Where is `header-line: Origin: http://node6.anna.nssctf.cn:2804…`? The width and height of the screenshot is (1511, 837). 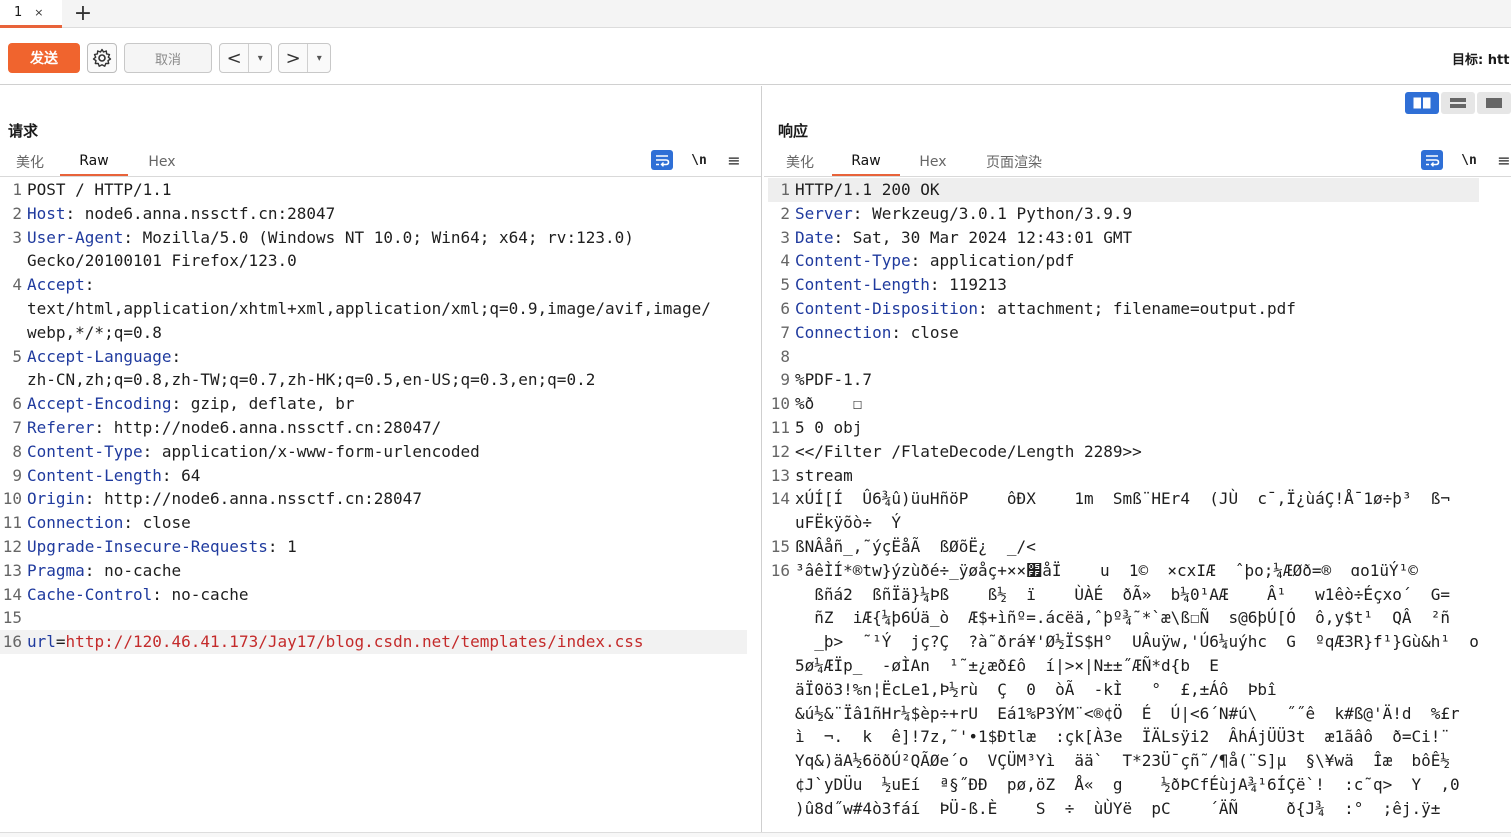 header-line: Origin: http://node6.anna.nssctf.cn:2804… is located at coordinates (224, 499).